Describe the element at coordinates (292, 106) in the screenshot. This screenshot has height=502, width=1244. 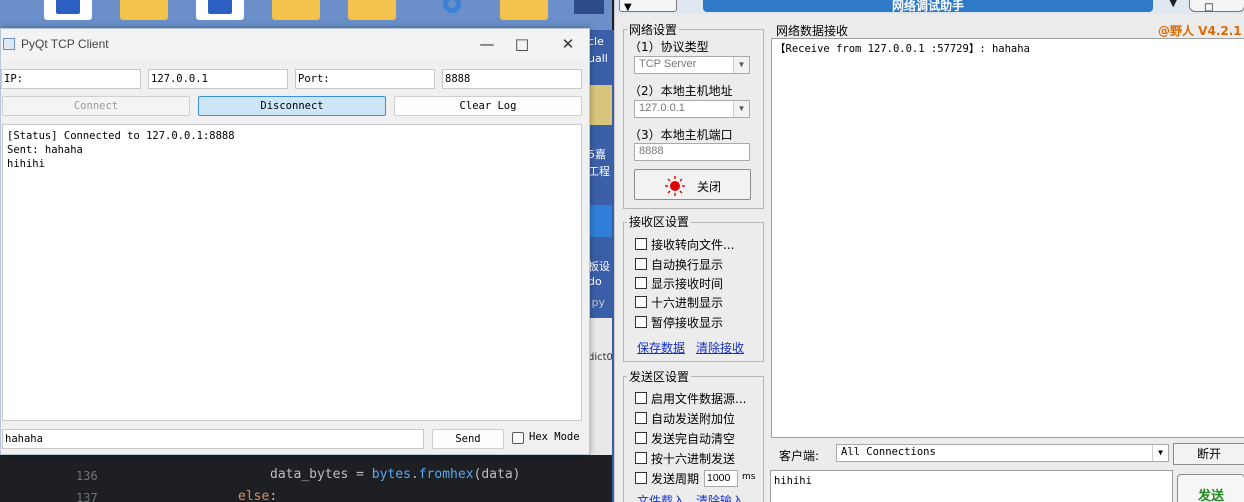
I see `disconnect-button: Disconnect` at that location.